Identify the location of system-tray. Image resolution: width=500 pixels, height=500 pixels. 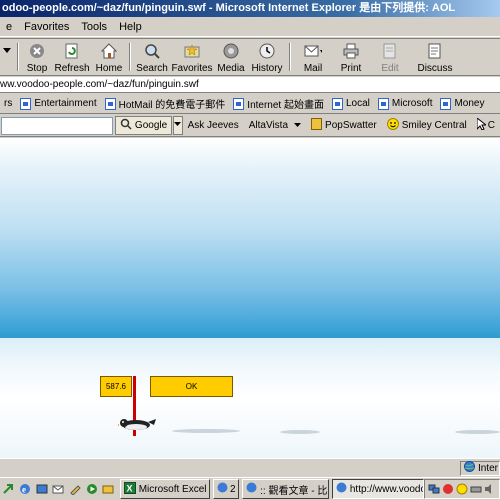
(462, 489).